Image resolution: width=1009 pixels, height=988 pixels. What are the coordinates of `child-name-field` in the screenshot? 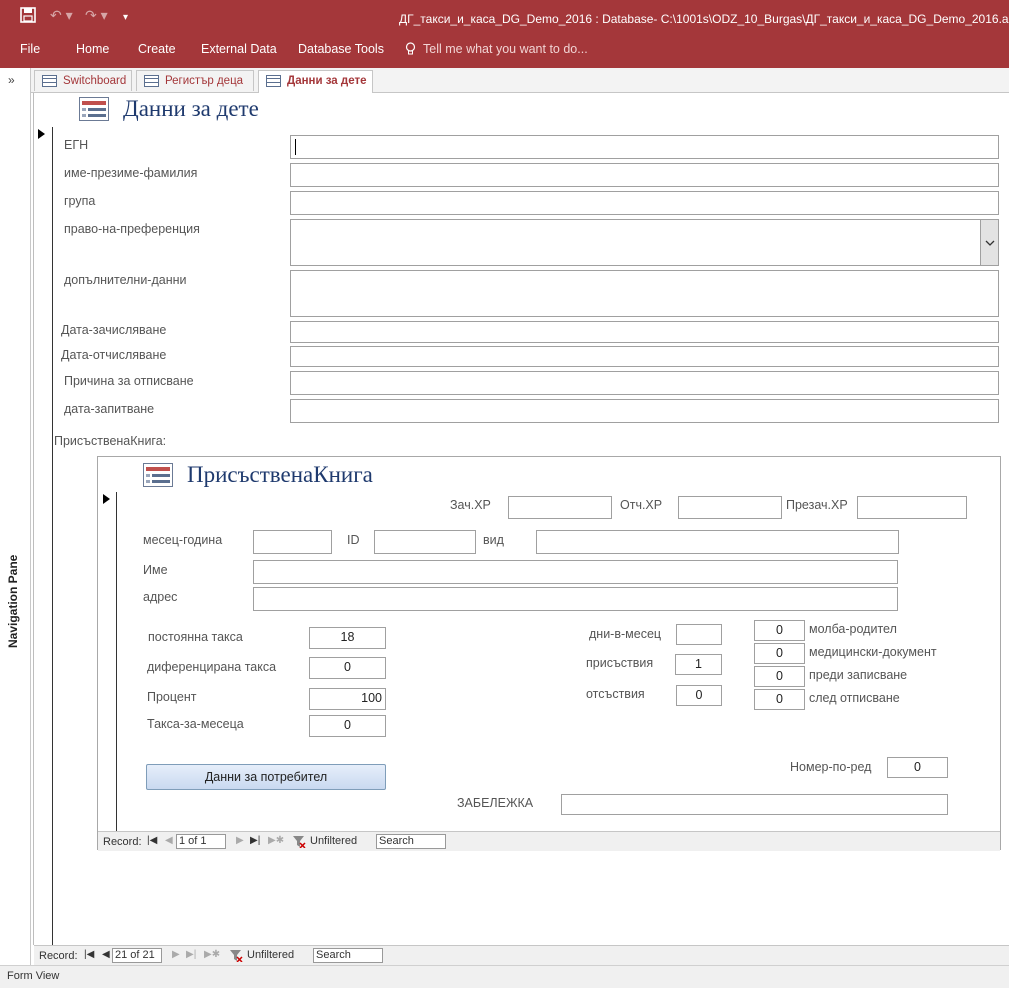 It's located at (575, 572).